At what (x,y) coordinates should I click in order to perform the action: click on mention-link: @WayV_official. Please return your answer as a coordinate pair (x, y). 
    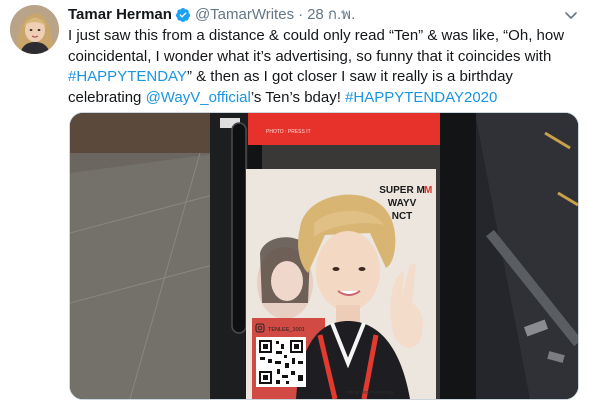
    Looking at the image, I should click on (198, 97).